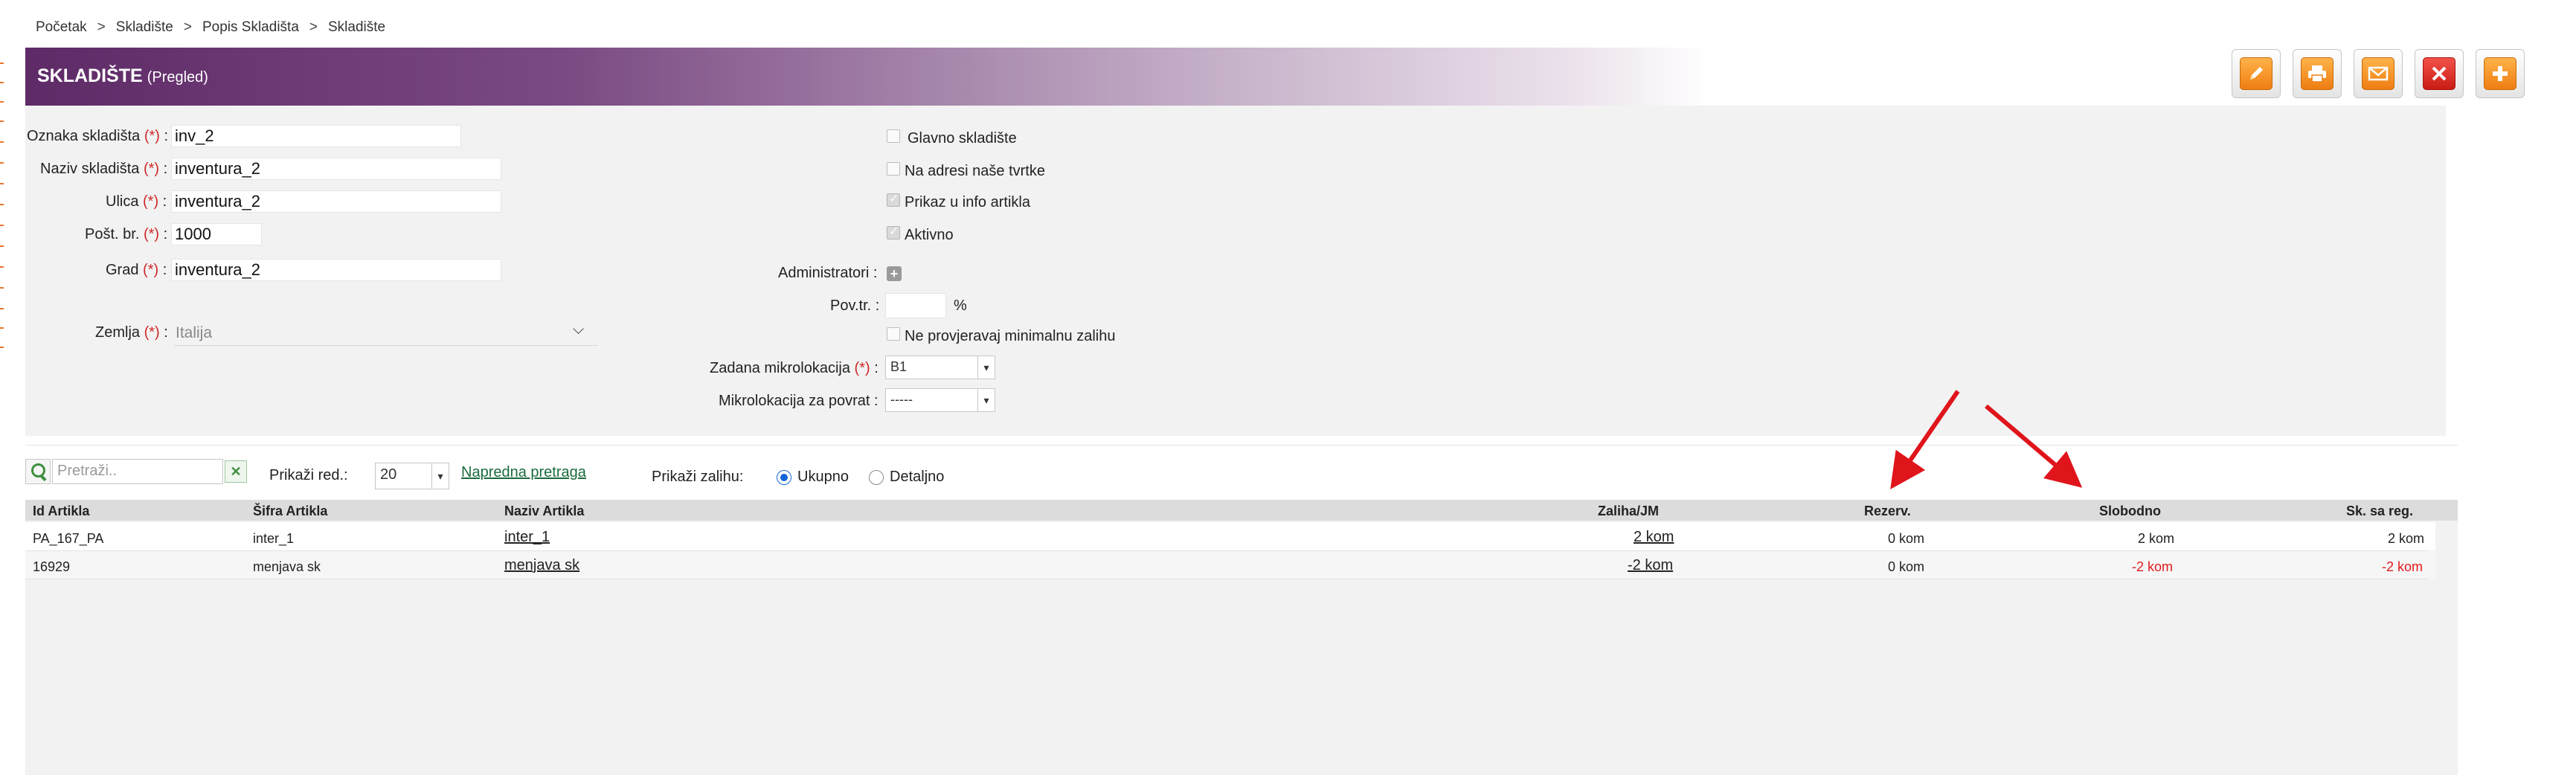  I want to click on edit-button, so click(2256, 73).